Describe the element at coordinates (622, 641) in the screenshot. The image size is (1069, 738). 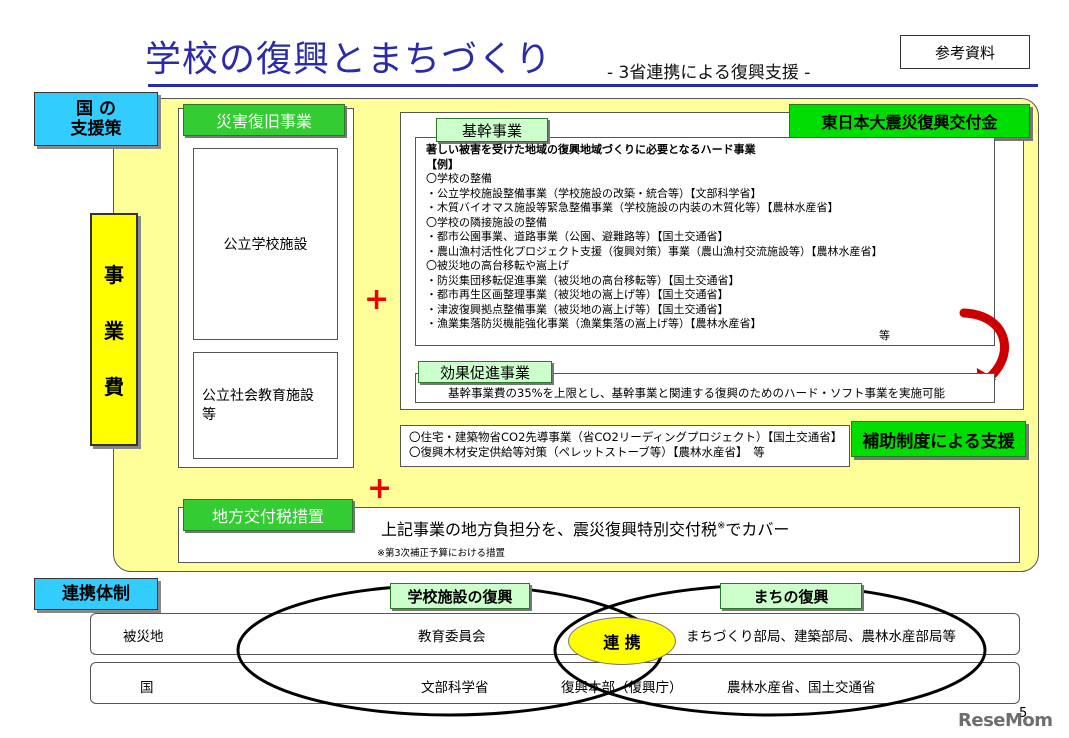
I see `cooperation-center: 連 携` at that location.